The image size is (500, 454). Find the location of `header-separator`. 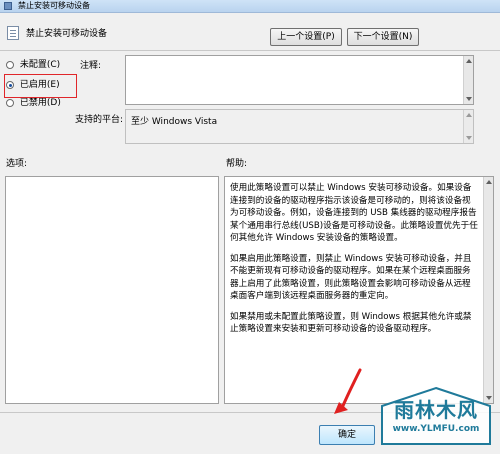

header-separator is located at coordinates (250, 50).